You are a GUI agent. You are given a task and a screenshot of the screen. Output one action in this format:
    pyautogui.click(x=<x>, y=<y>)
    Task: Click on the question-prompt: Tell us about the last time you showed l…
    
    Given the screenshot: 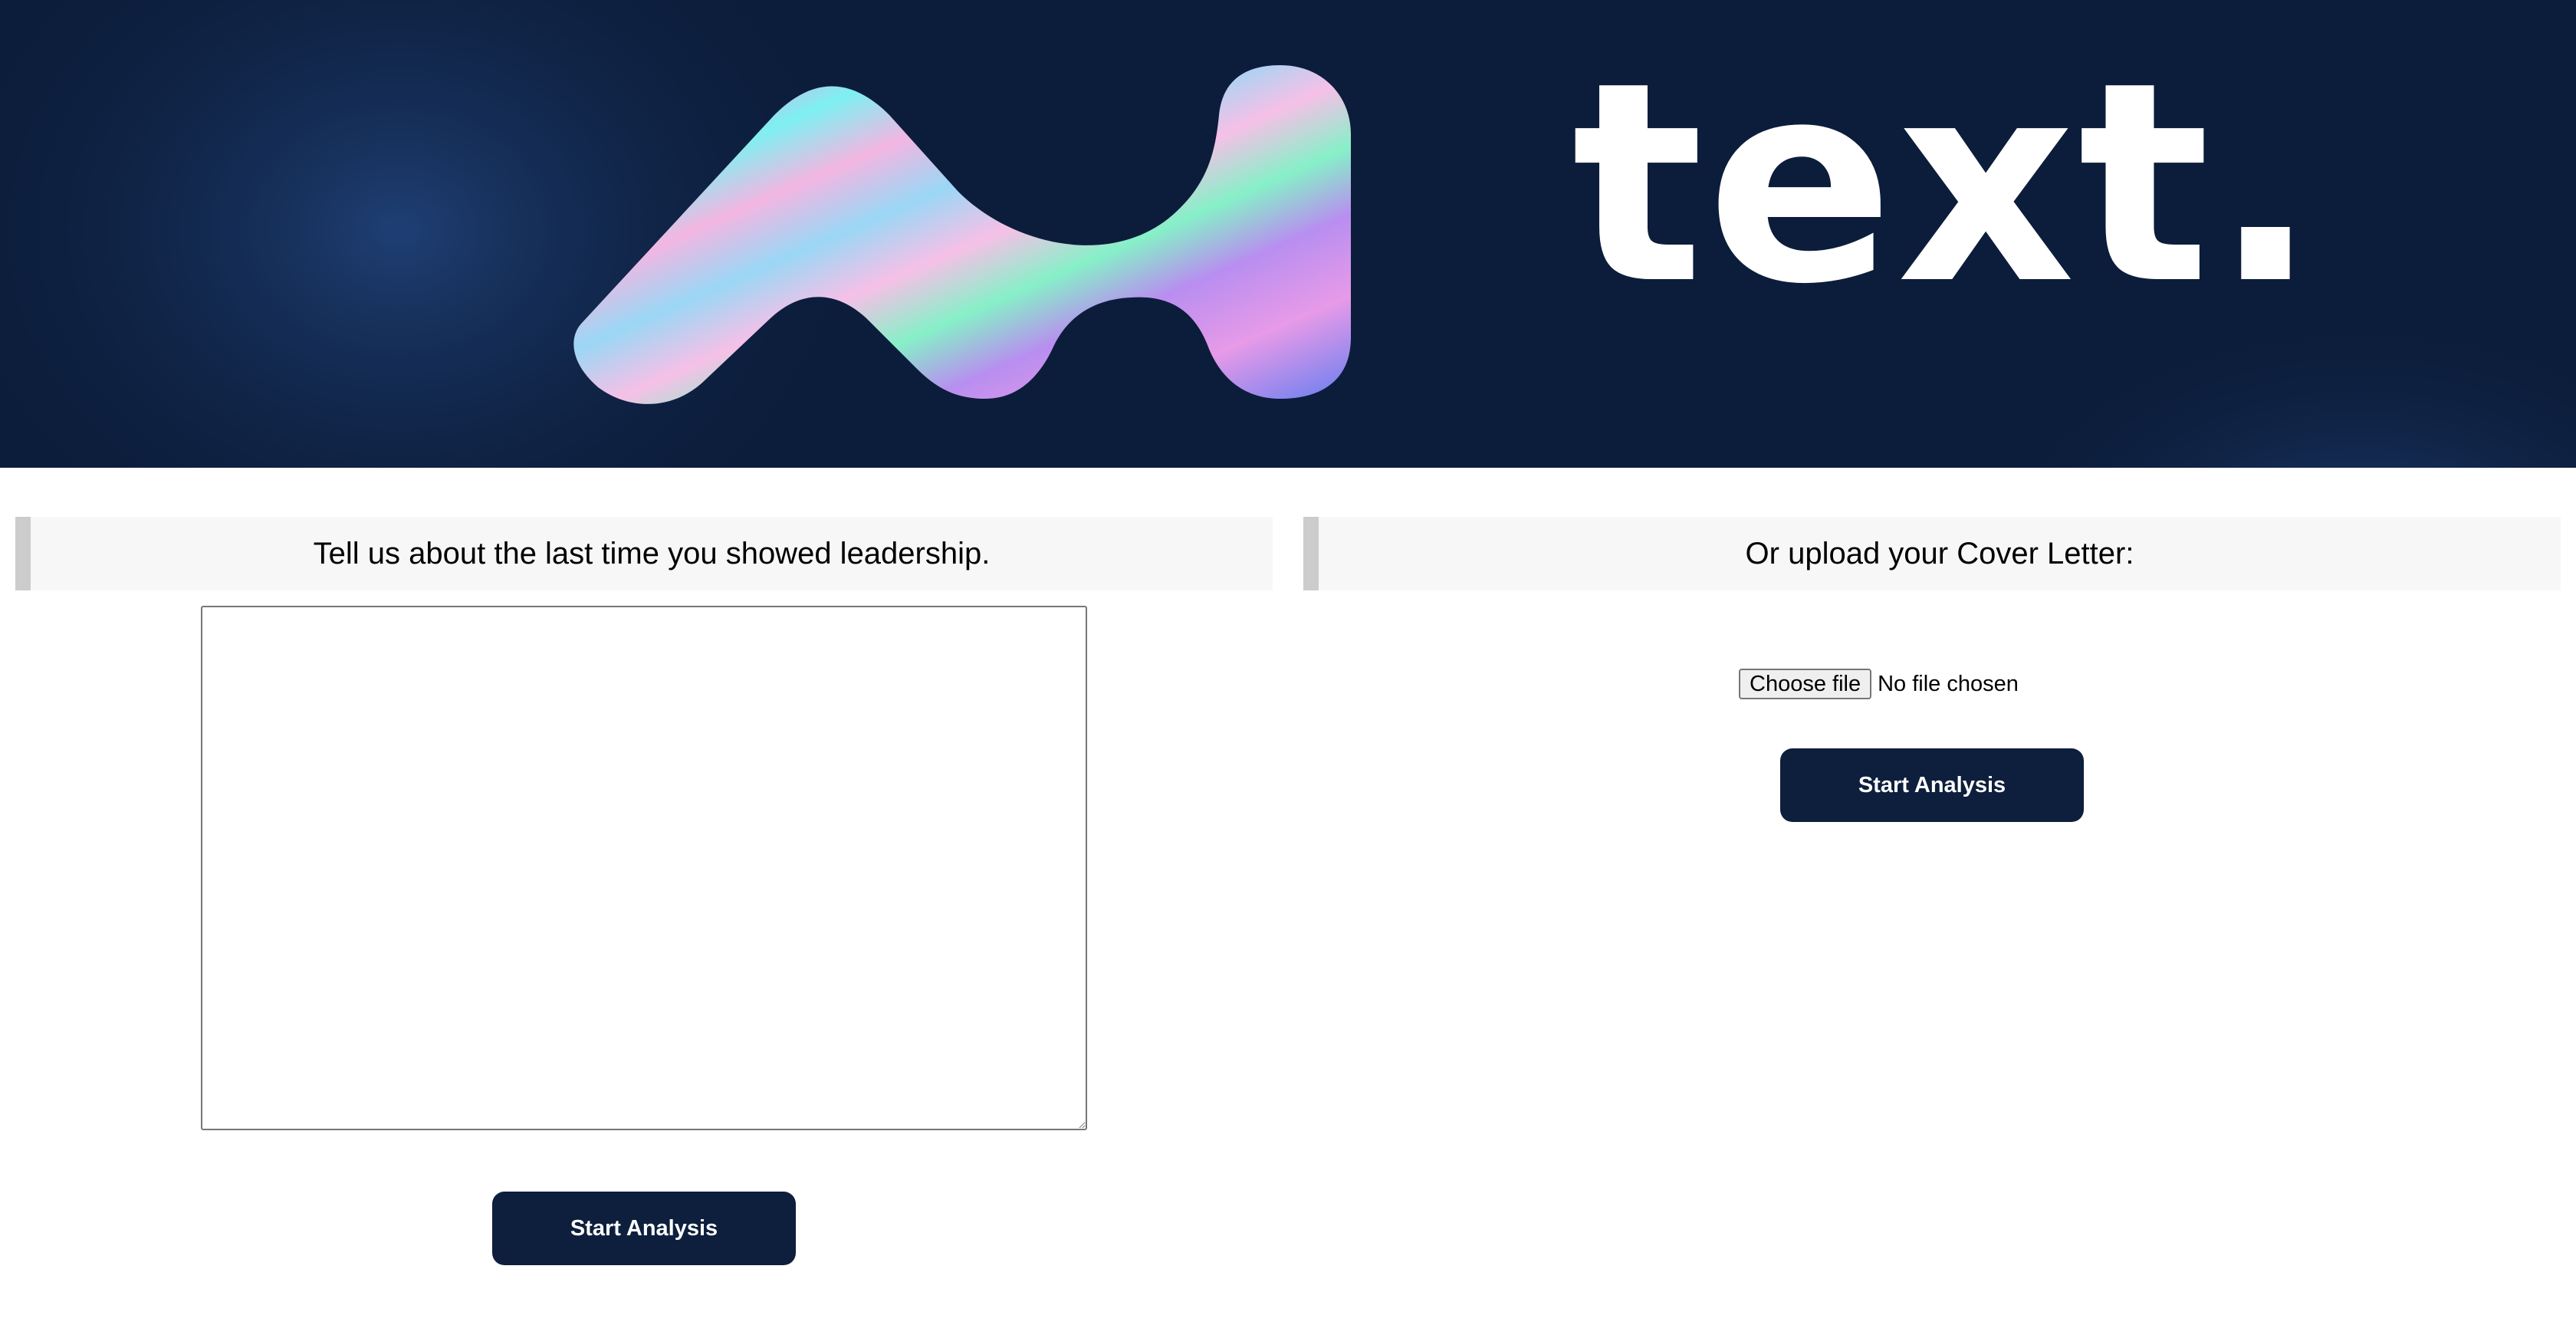 What is the action you would take?
    pyautogui.click(x=644, y=553)
    